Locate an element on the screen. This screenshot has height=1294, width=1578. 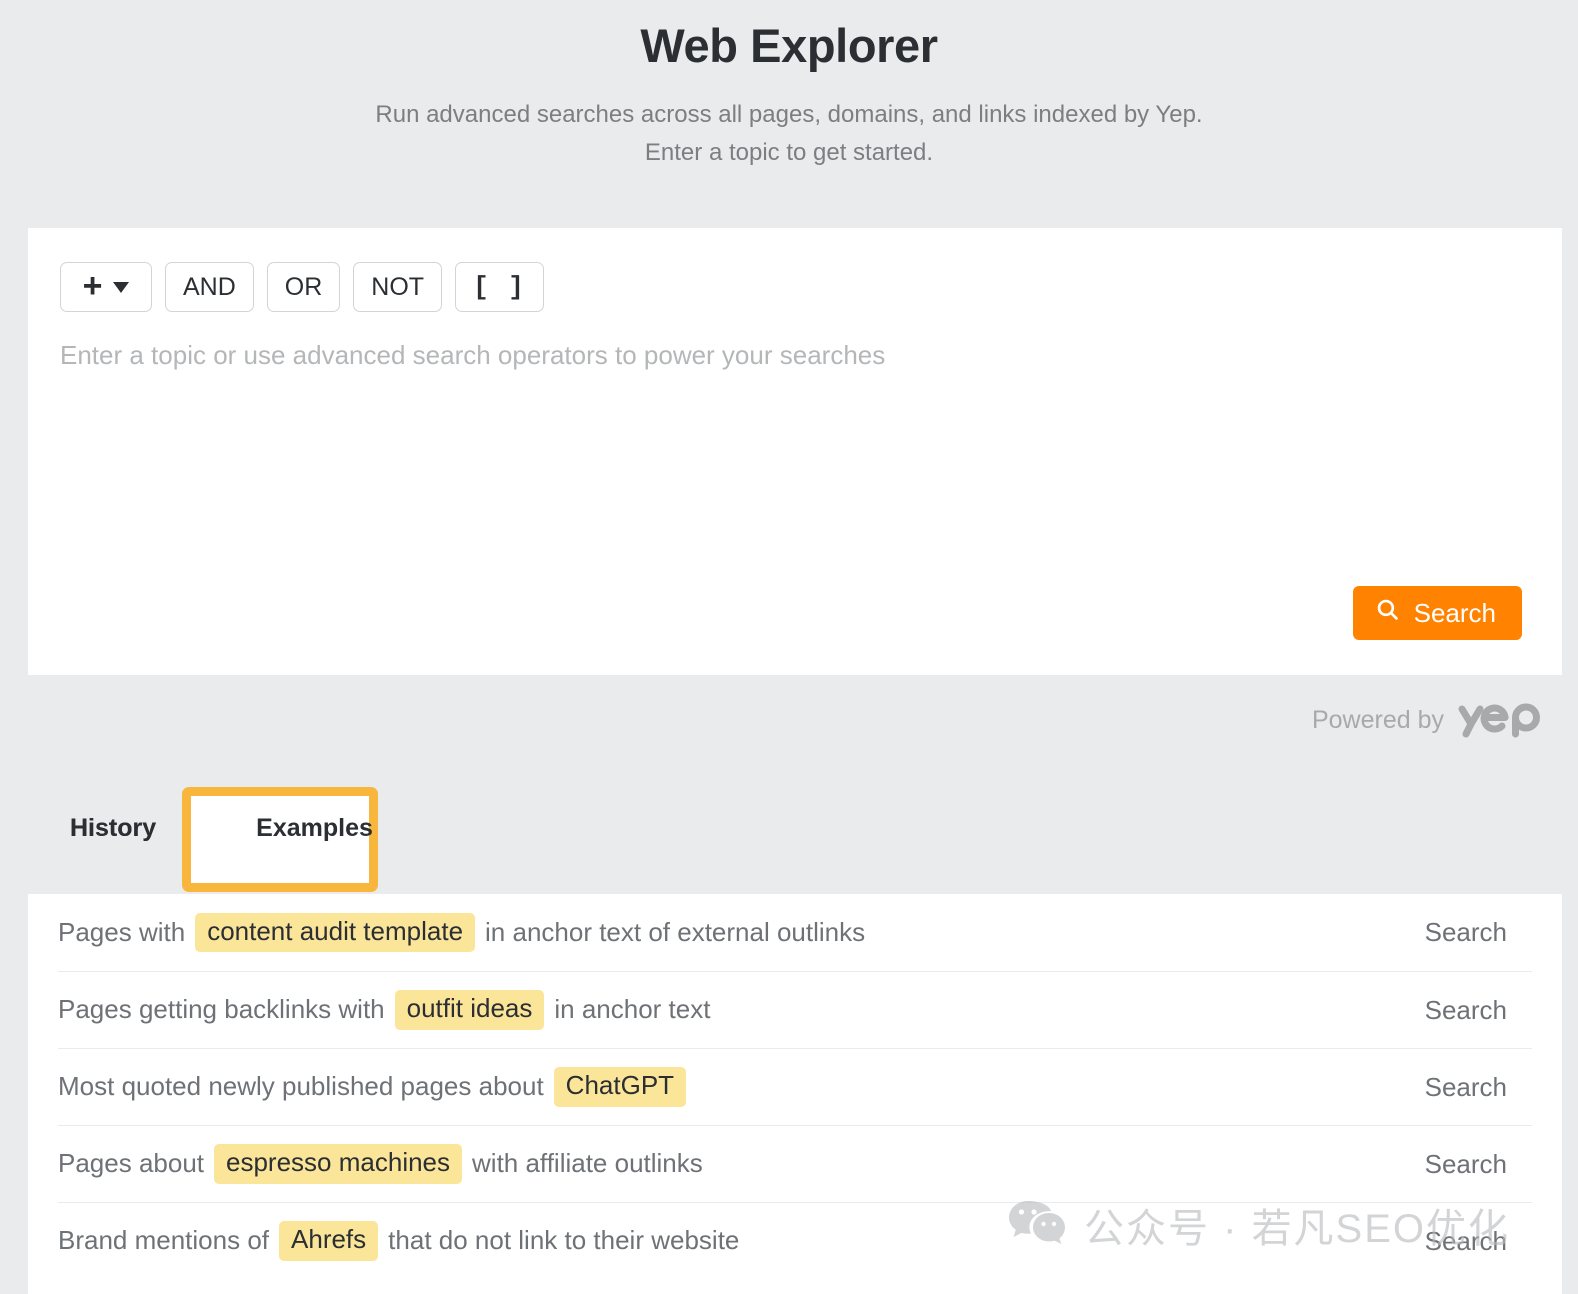
add-operator-button: + is located at coordinates (106, 287).